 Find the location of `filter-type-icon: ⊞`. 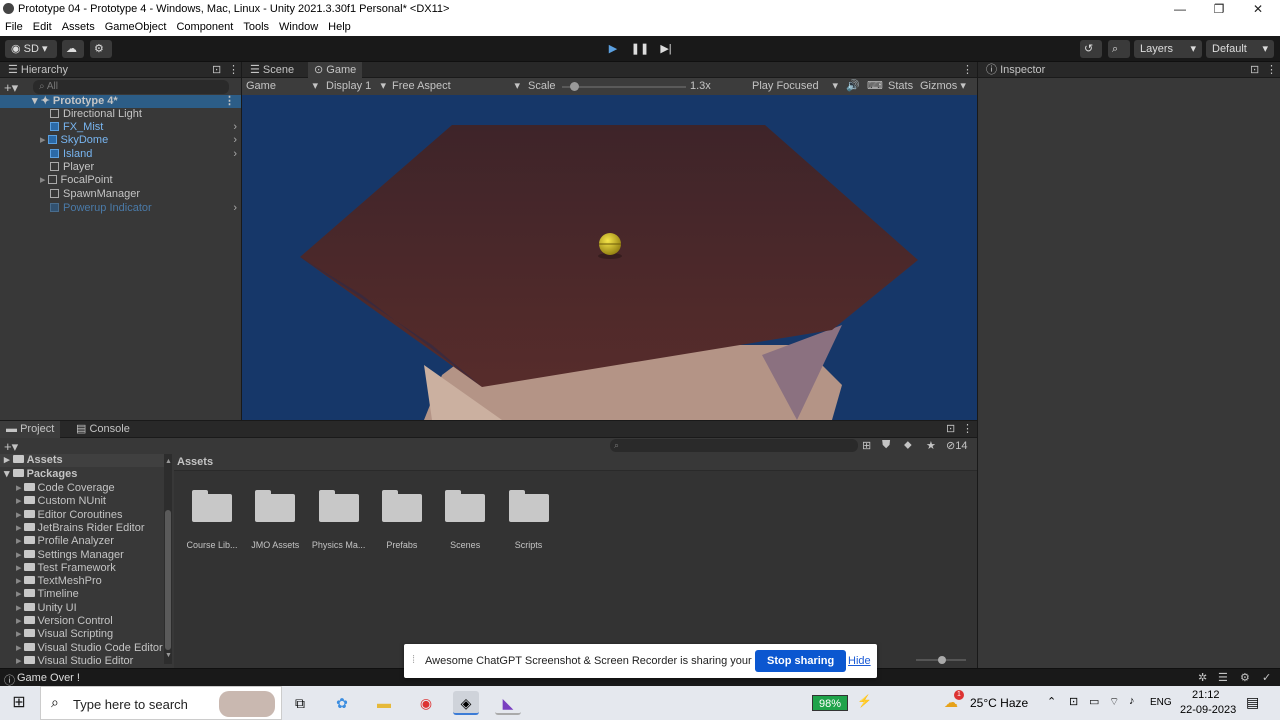

filter-type-icon: ⊞ is located at coordinates (866, 445).